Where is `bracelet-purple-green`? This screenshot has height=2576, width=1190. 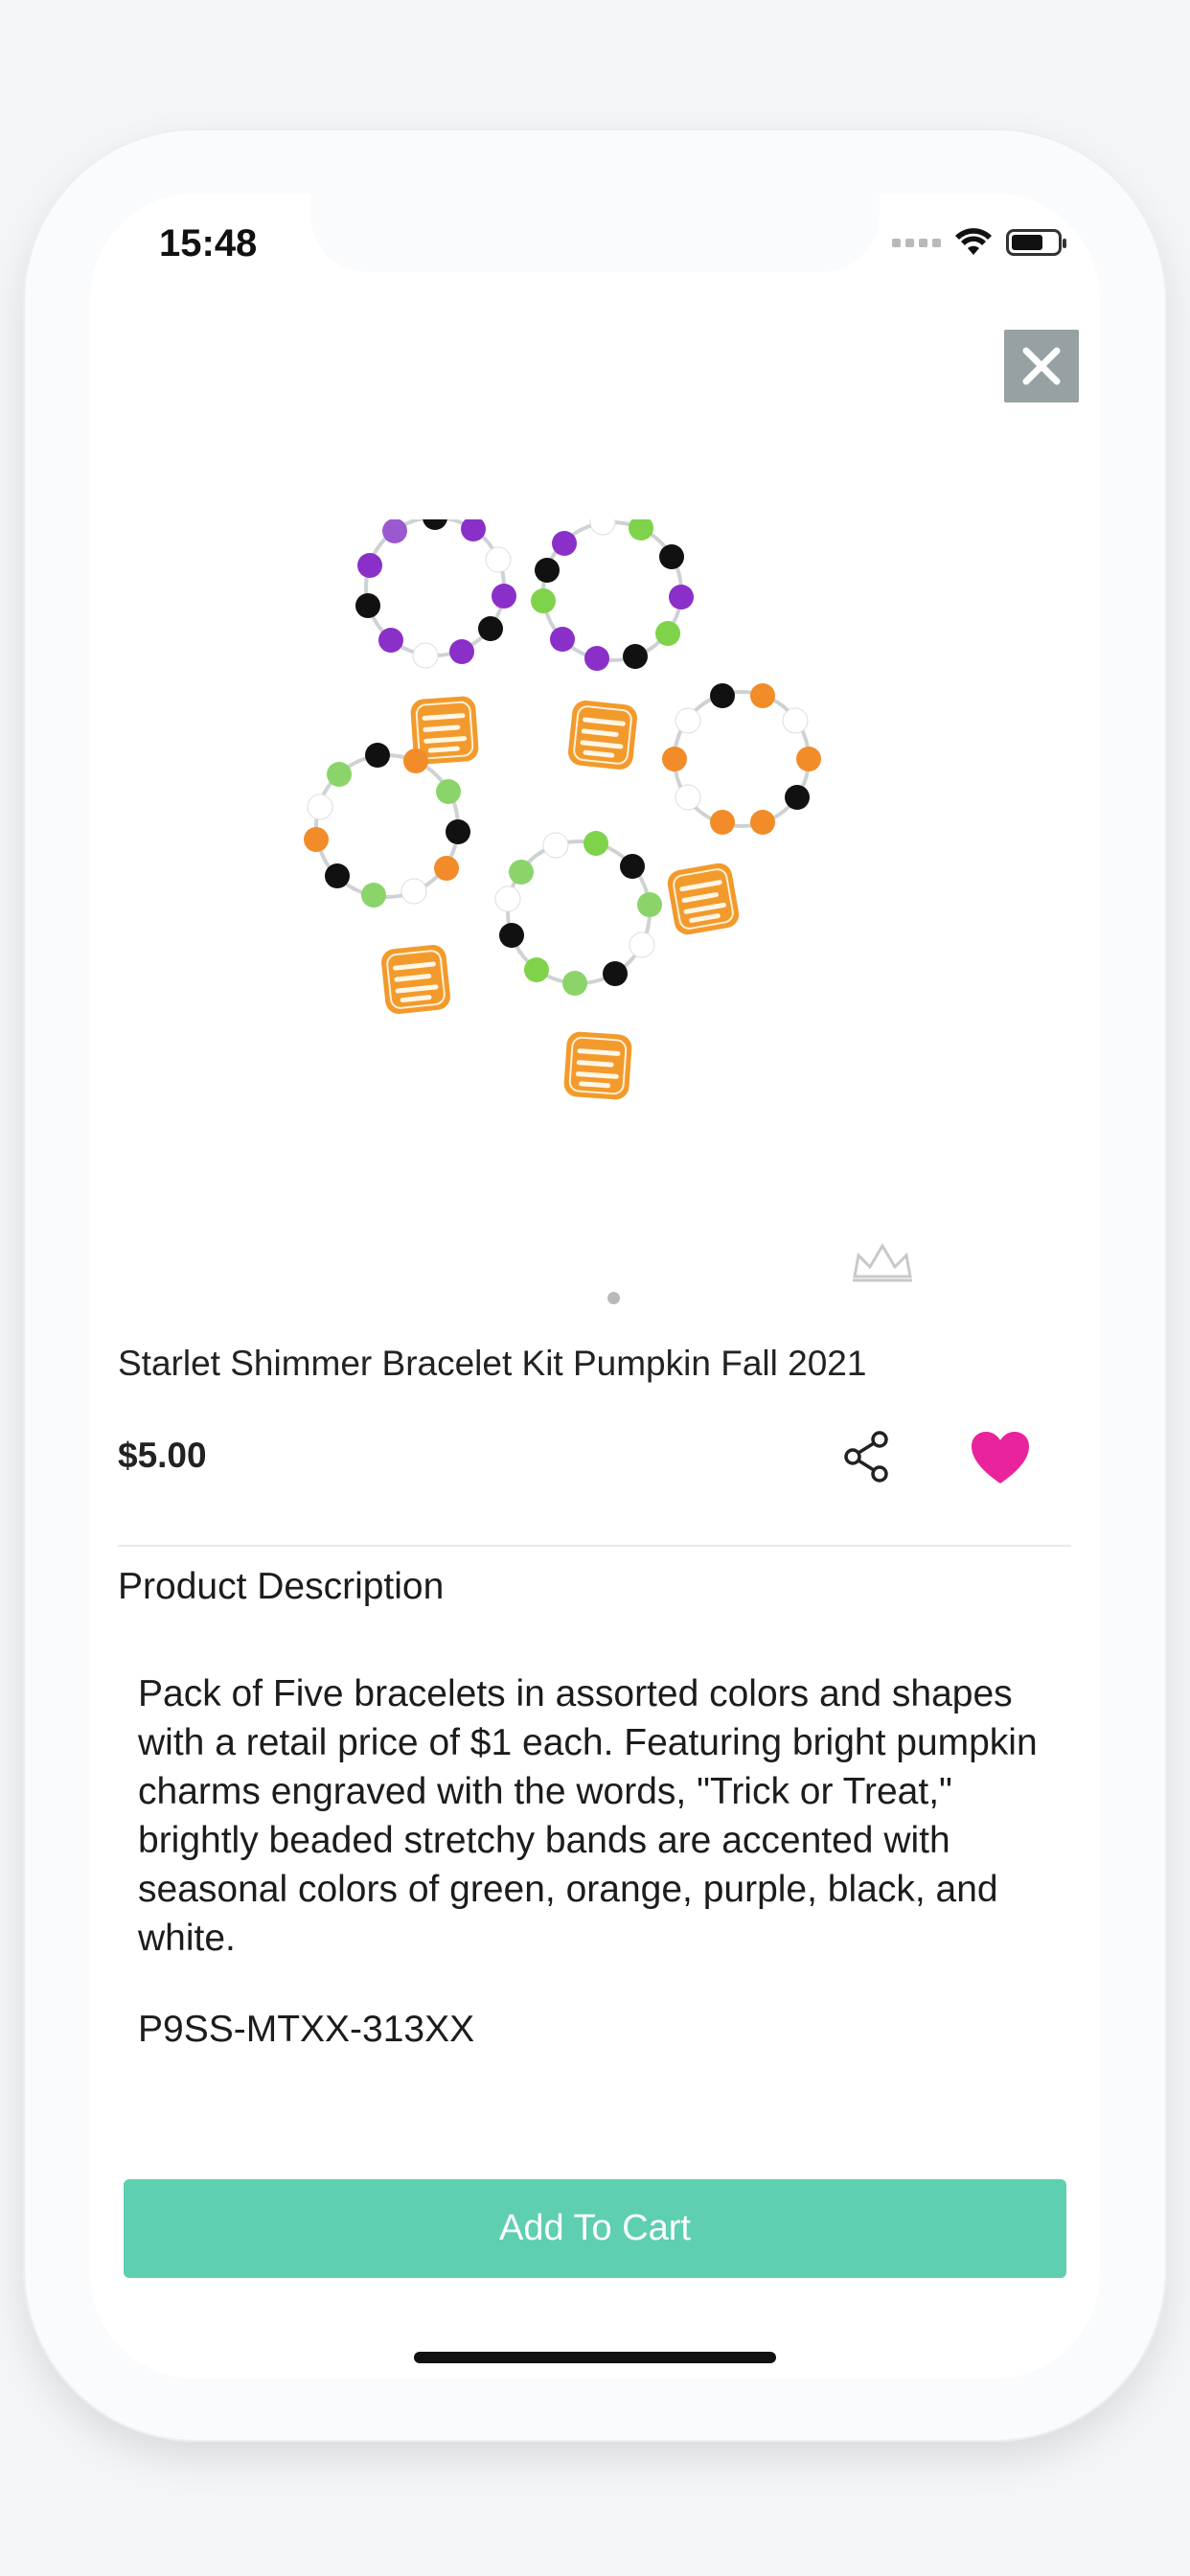 bracelet-purple-green is located at coordinates (612, 644).